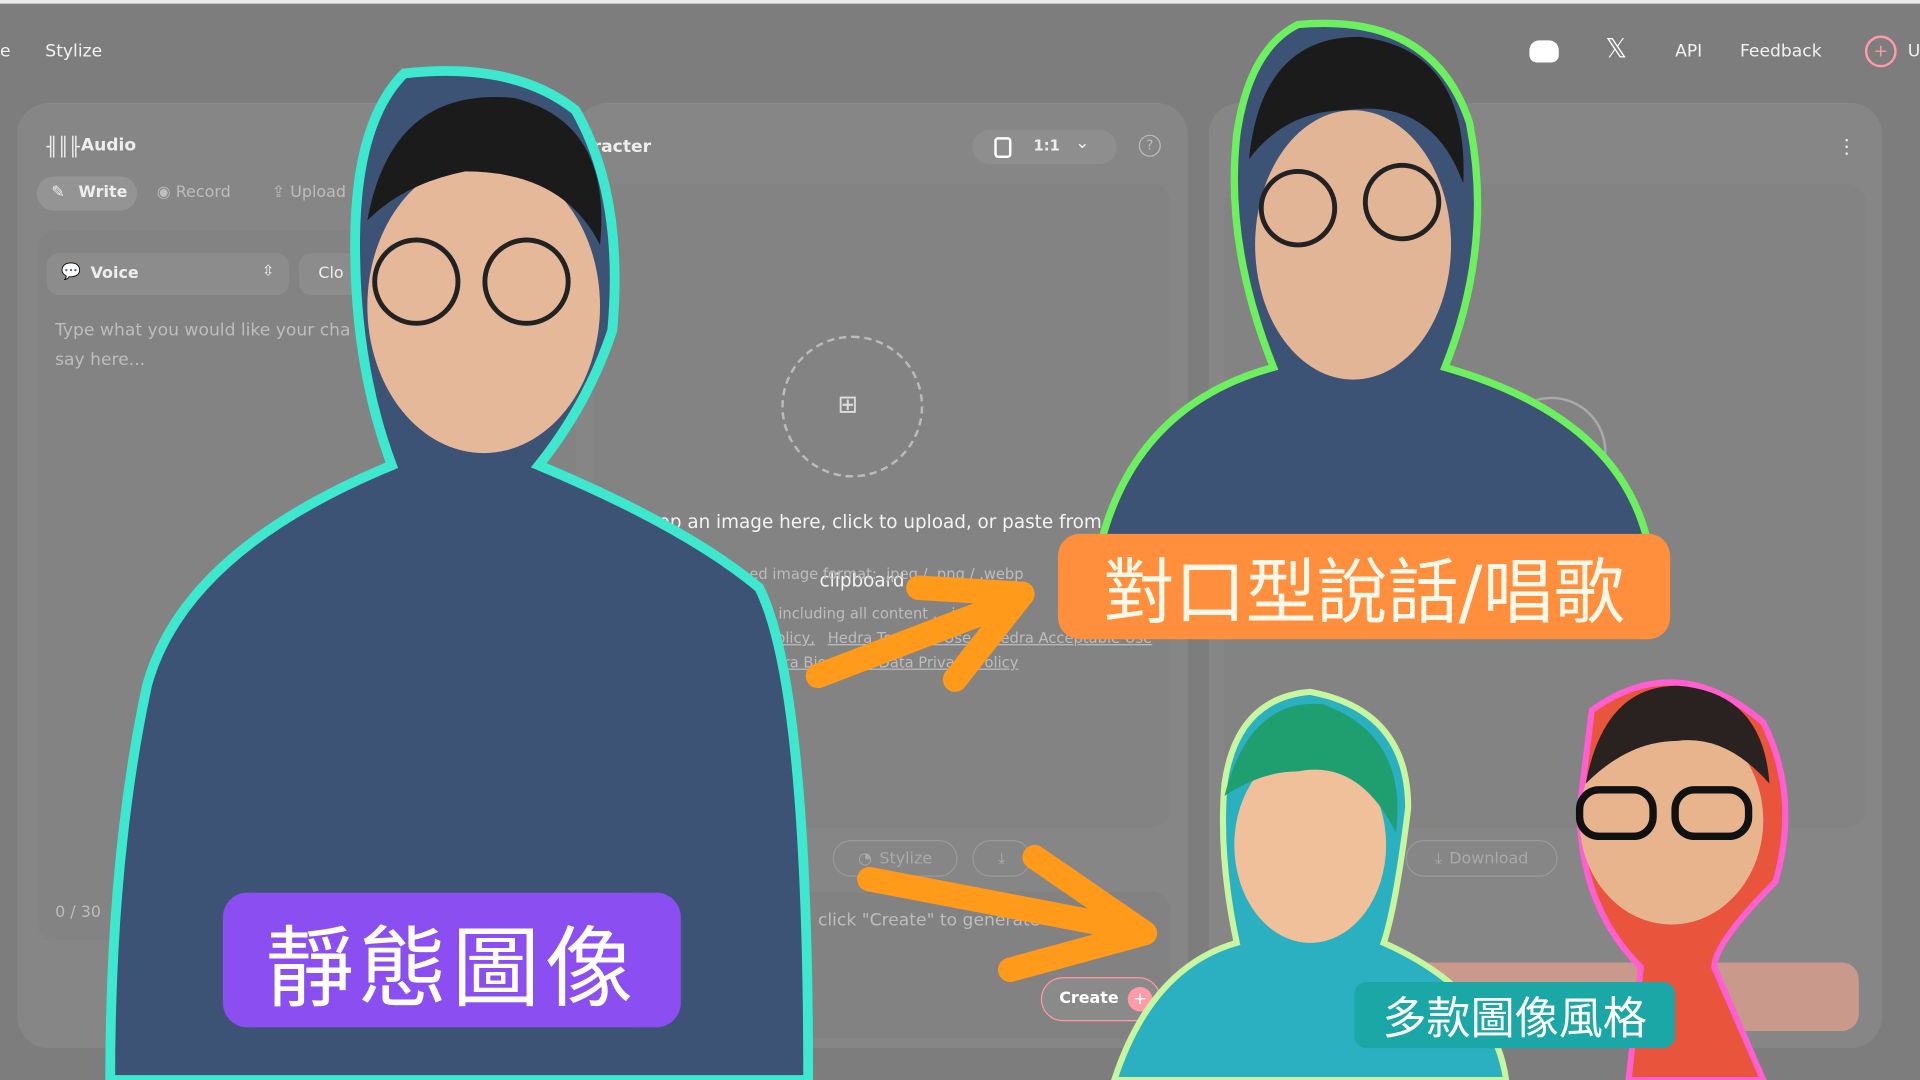  What do you see at coordinates (451, 960) in the screenshot?
I see `static-image-banner: 靜態圖像` at bounding box center [451, 960].